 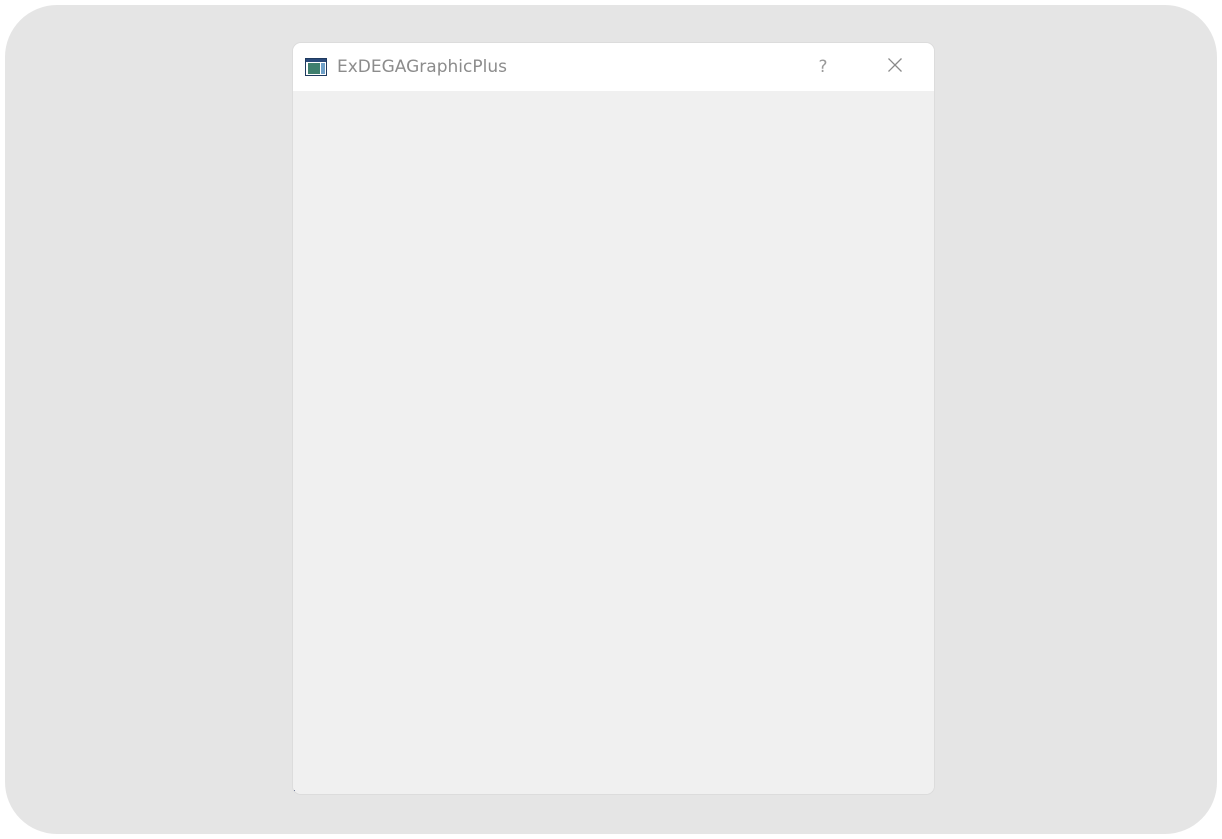 I want to click on help-icon: ?, so click(x=823, y=67).